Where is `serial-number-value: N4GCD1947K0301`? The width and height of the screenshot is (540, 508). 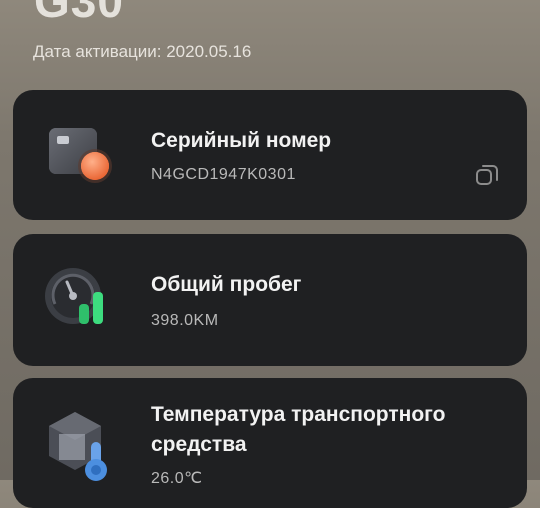 serial-number-value: N4GCD1947K0301 is located at coordinates (223, 174).